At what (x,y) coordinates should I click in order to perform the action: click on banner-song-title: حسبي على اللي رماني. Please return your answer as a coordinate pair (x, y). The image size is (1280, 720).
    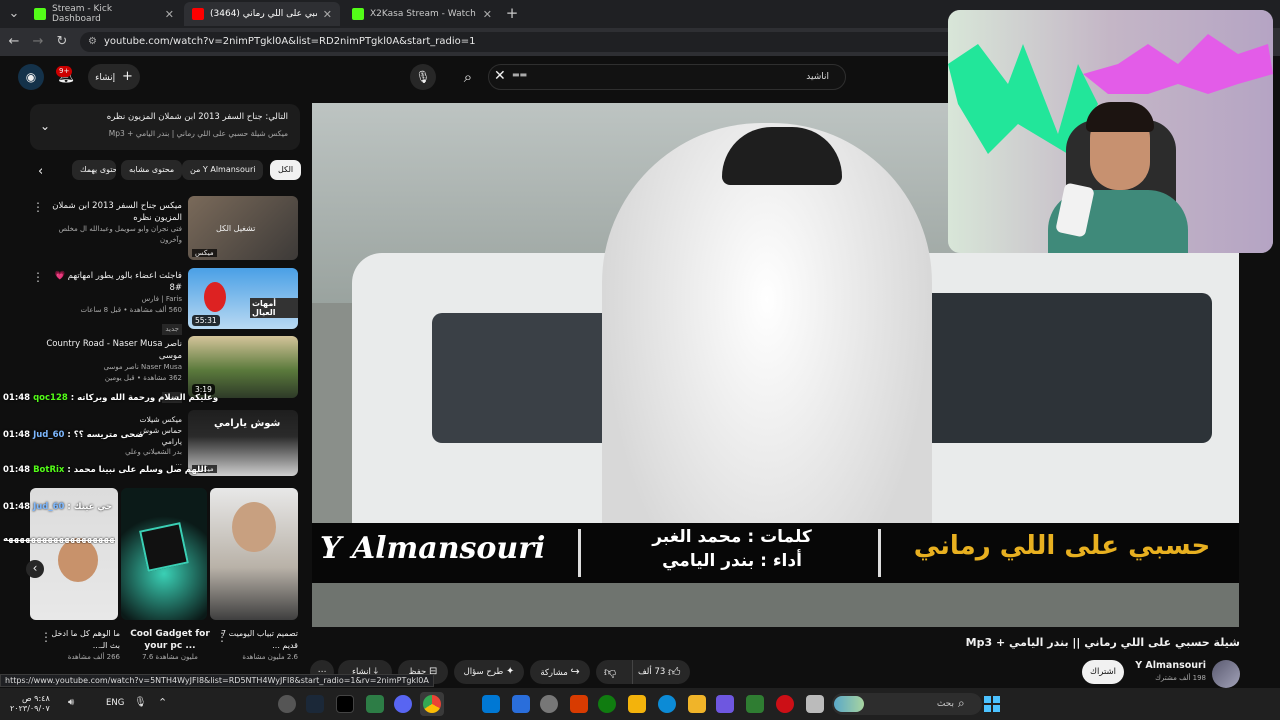
    Looking at the image, I should click on (1062, 546).